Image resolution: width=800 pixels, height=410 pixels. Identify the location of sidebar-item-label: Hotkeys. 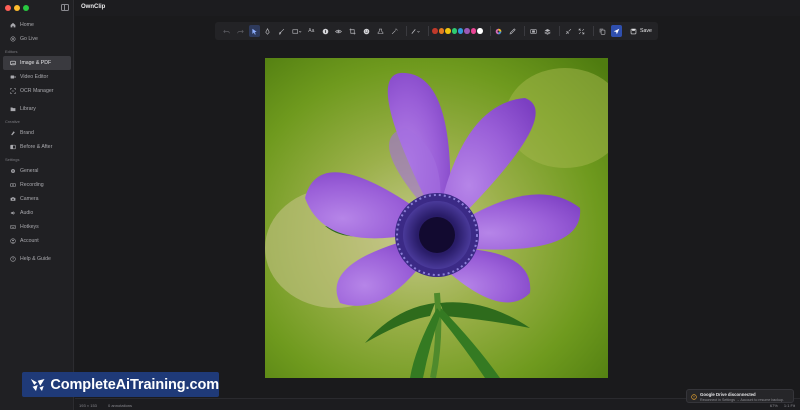
(29, 227).